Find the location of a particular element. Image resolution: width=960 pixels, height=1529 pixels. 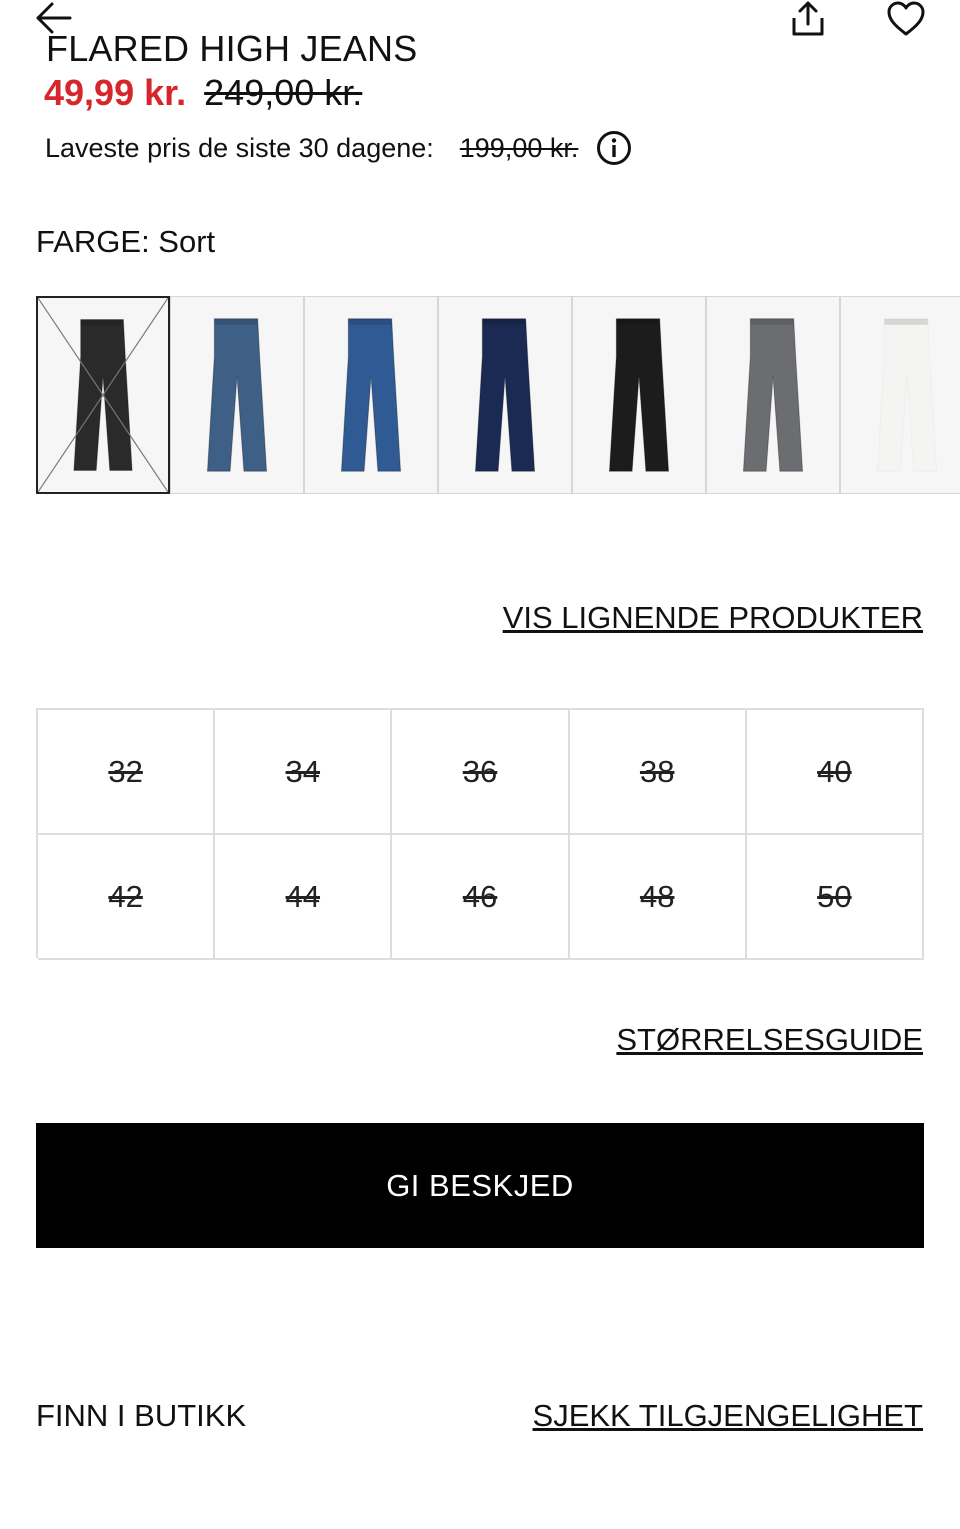

check-availability-link: SJEKK TILGJENGELIGHET is located at coordinates (728, 1416).